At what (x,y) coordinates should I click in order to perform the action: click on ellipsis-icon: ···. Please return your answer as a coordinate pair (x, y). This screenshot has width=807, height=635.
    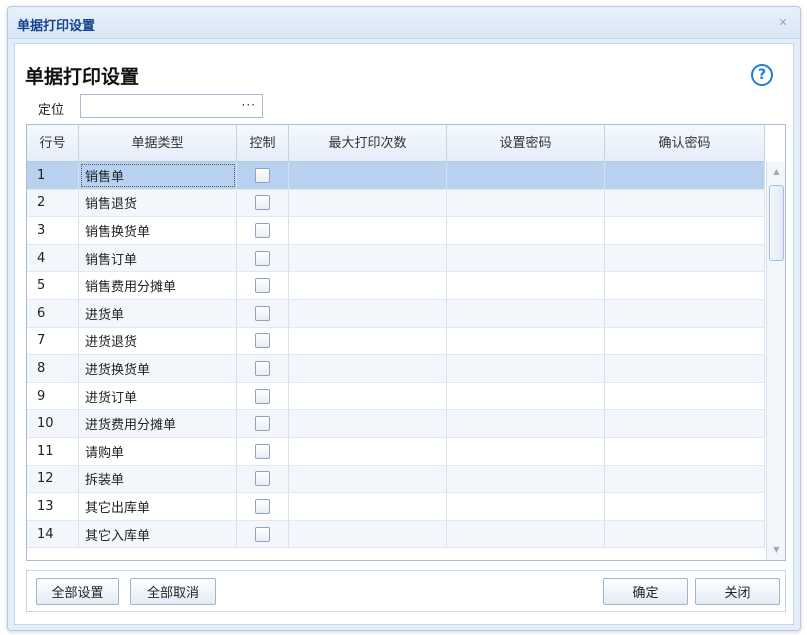
    Looking at the image, I should click on (249, 105).